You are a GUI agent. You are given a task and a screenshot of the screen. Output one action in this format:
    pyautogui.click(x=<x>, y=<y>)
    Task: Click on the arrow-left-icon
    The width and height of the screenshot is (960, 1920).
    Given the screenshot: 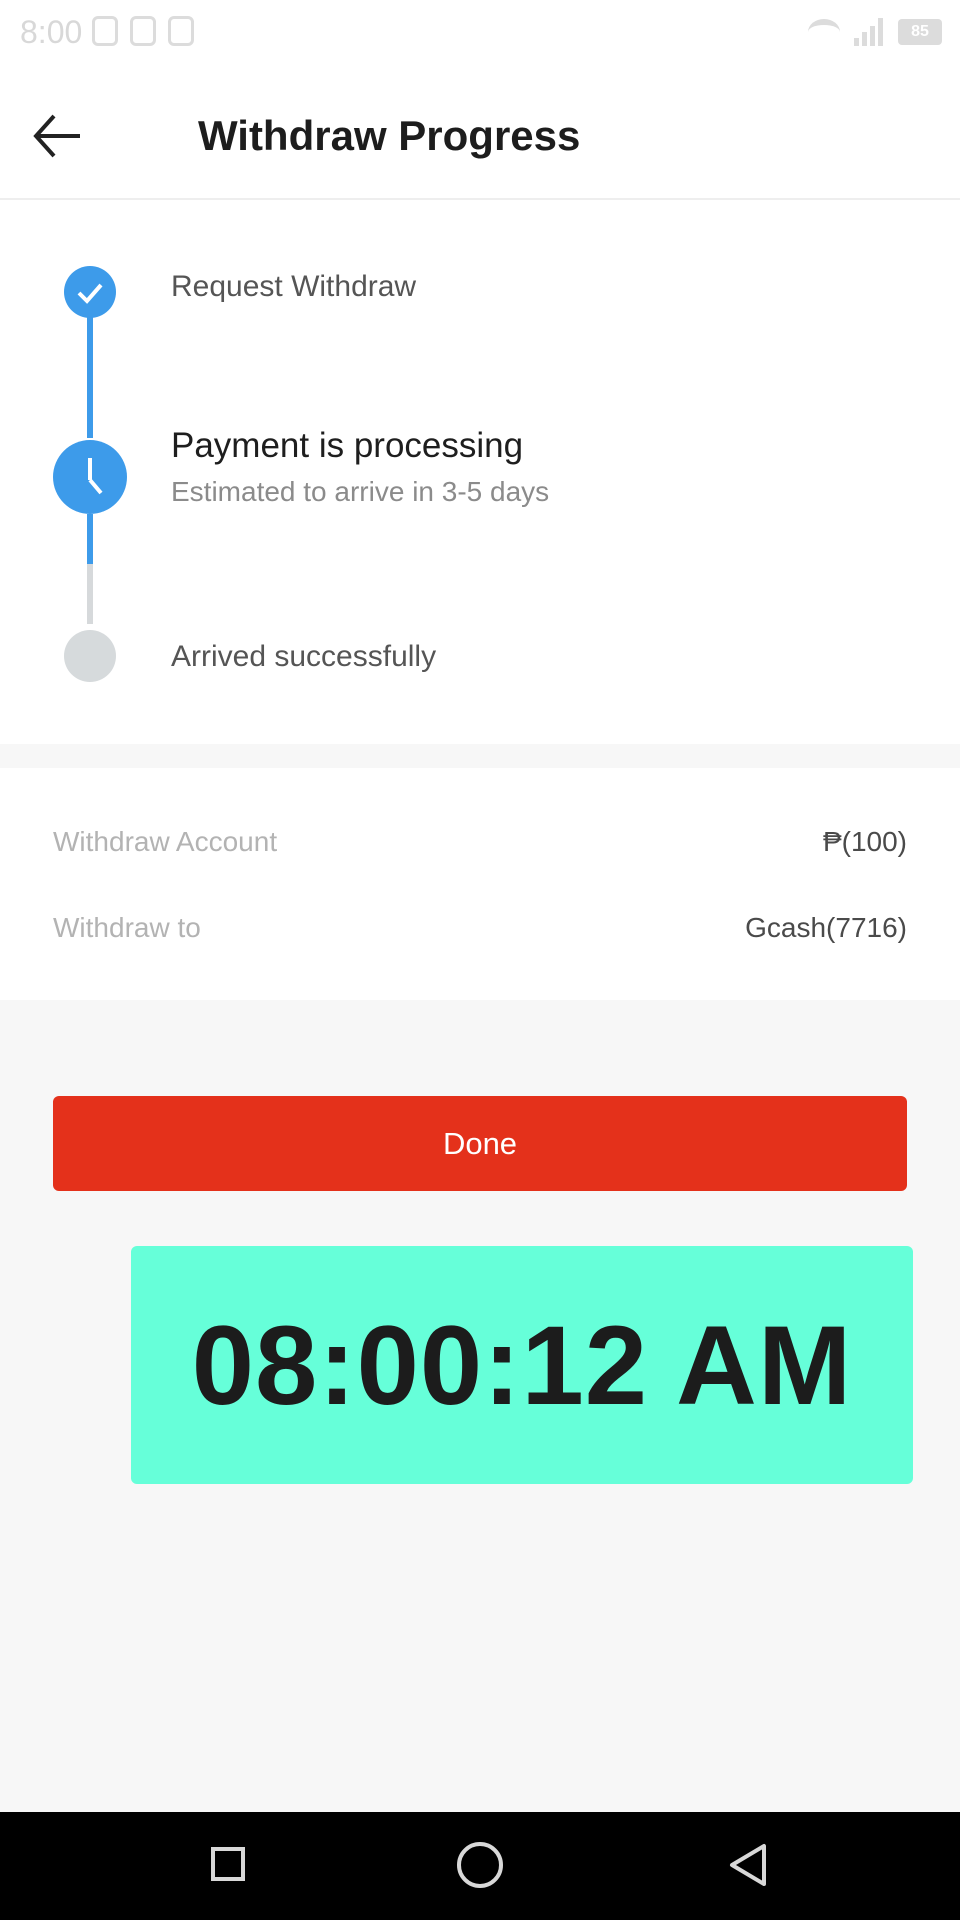 What is the action you would take?
    pyautogui.click(x=56, y=136)
    